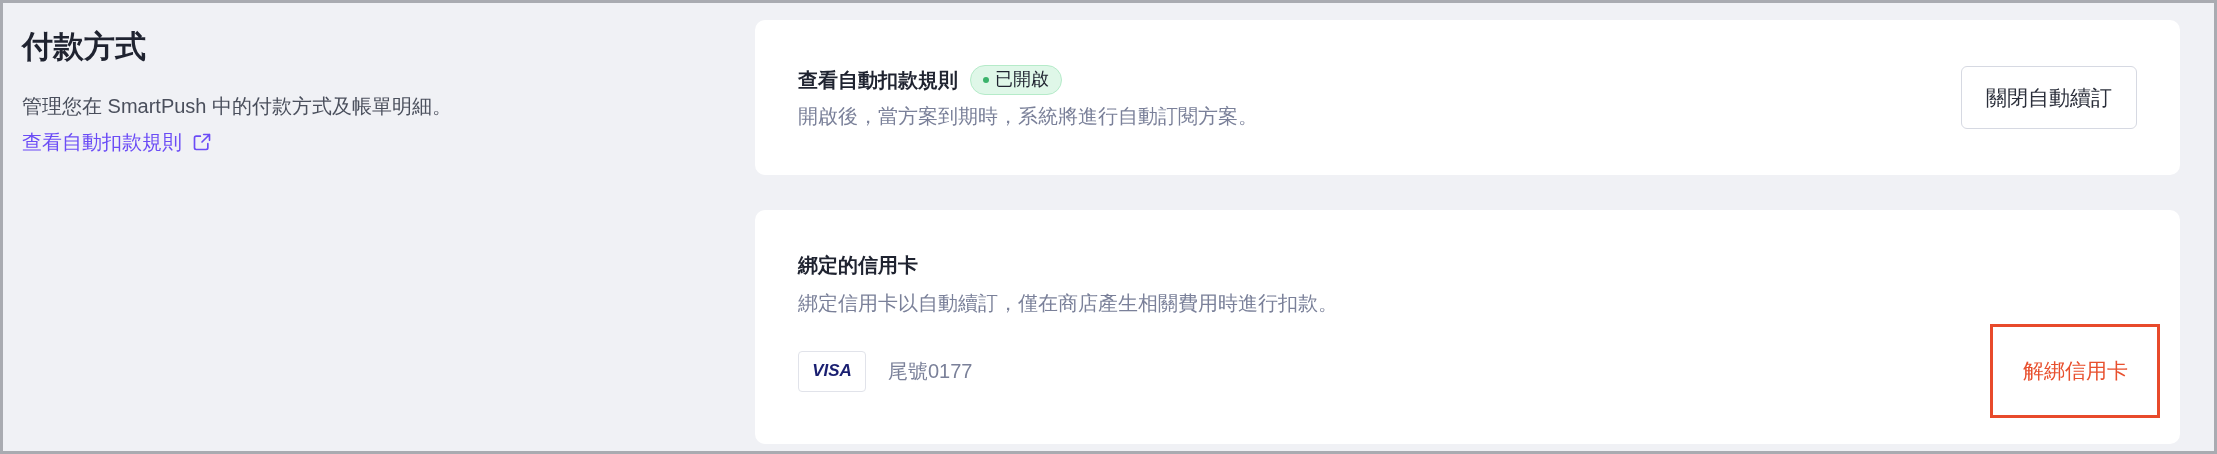 The image size is (2217, 454). What do you see at coordinates (202, 142) in the screenshot?
I see `external-link-icon` at bounding box center [202, 142].